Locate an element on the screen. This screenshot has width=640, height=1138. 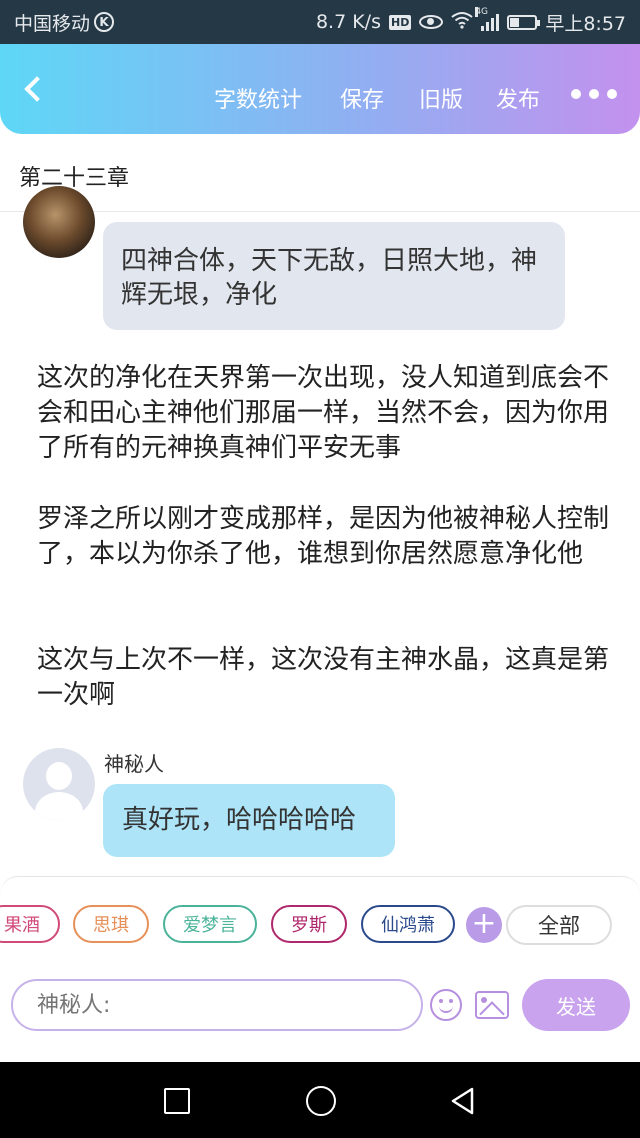
role-chip: 果酒 is located at coordinates (30, 924).